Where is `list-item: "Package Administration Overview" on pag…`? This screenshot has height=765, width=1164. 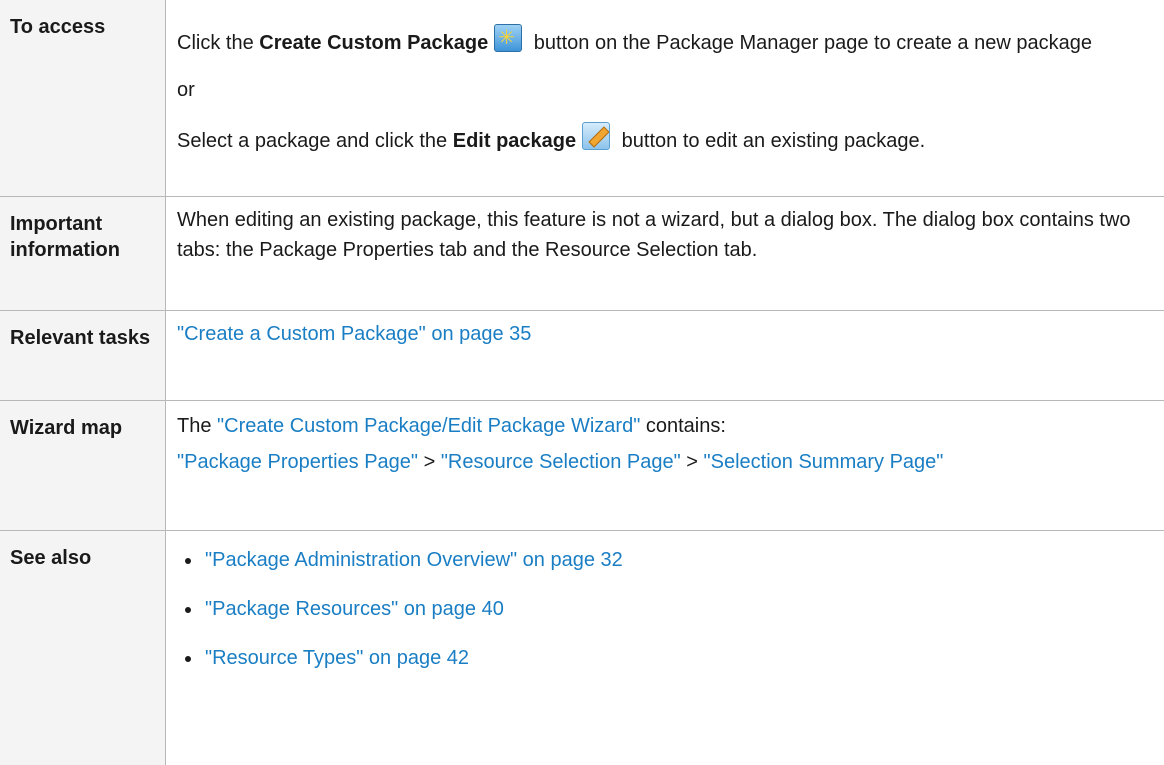
list-item: "Package Administration Overview" on pag… is located at coordinates (669, 560).